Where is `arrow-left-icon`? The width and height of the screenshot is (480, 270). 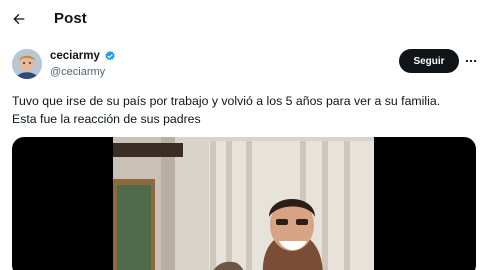
arrow-left-icon is located at coordinates (19, 19).